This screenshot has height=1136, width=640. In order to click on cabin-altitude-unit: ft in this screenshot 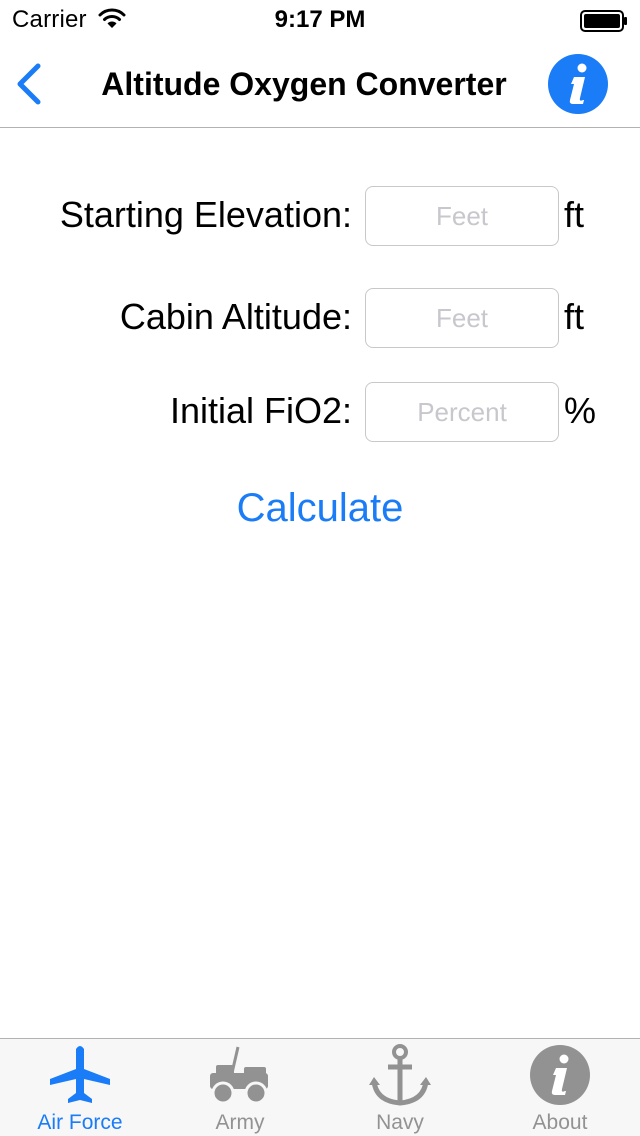, I will do `click(574, 316)`.